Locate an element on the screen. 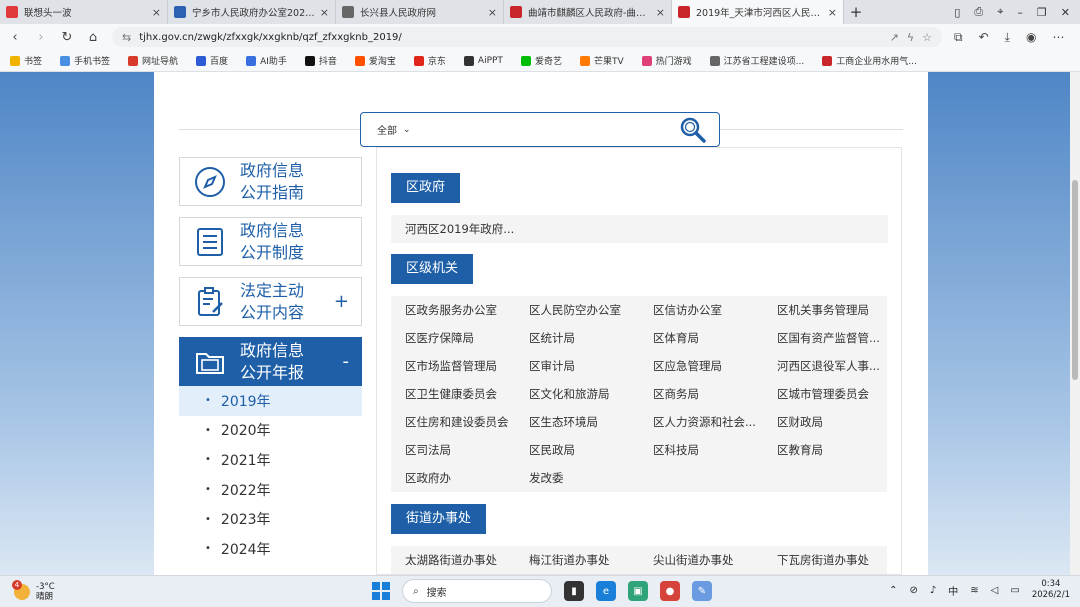 The width and height of the screenshot is (1080, 607). section-link: 下瓦房街道办事处 is located at coordinates (825, 560).